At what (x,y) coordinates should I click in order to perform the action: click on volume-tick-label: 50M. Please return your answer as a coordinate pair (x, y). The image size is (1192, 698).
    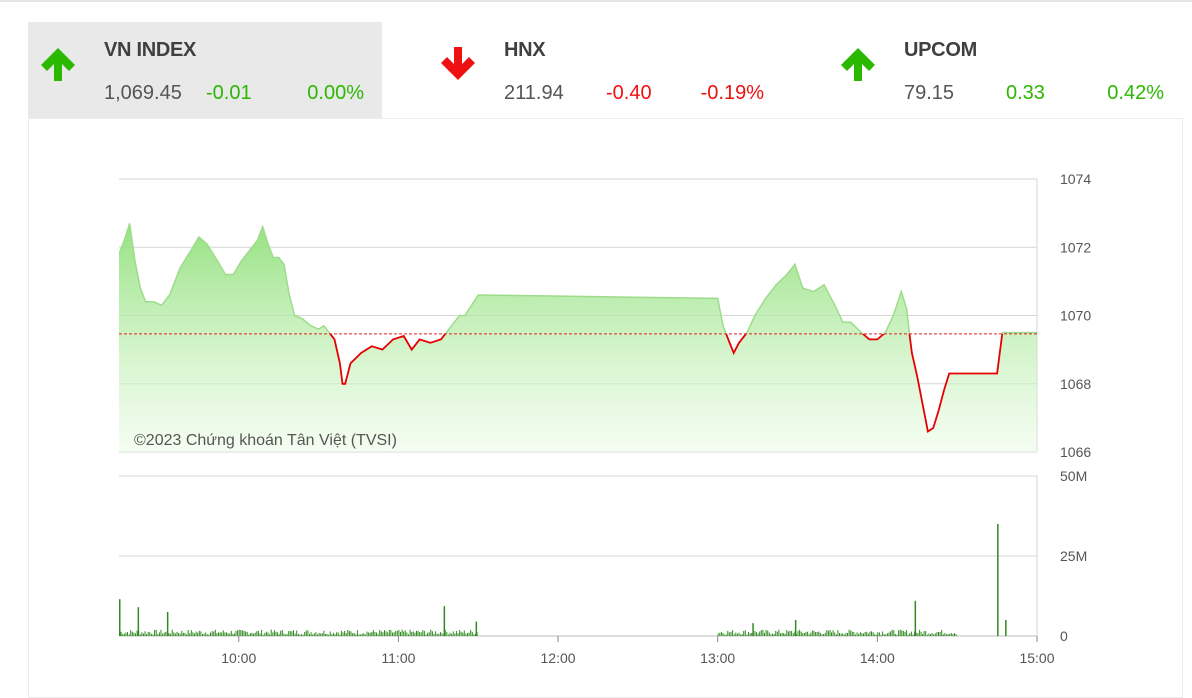
    Looking at the image, I should click on (1073, 476).